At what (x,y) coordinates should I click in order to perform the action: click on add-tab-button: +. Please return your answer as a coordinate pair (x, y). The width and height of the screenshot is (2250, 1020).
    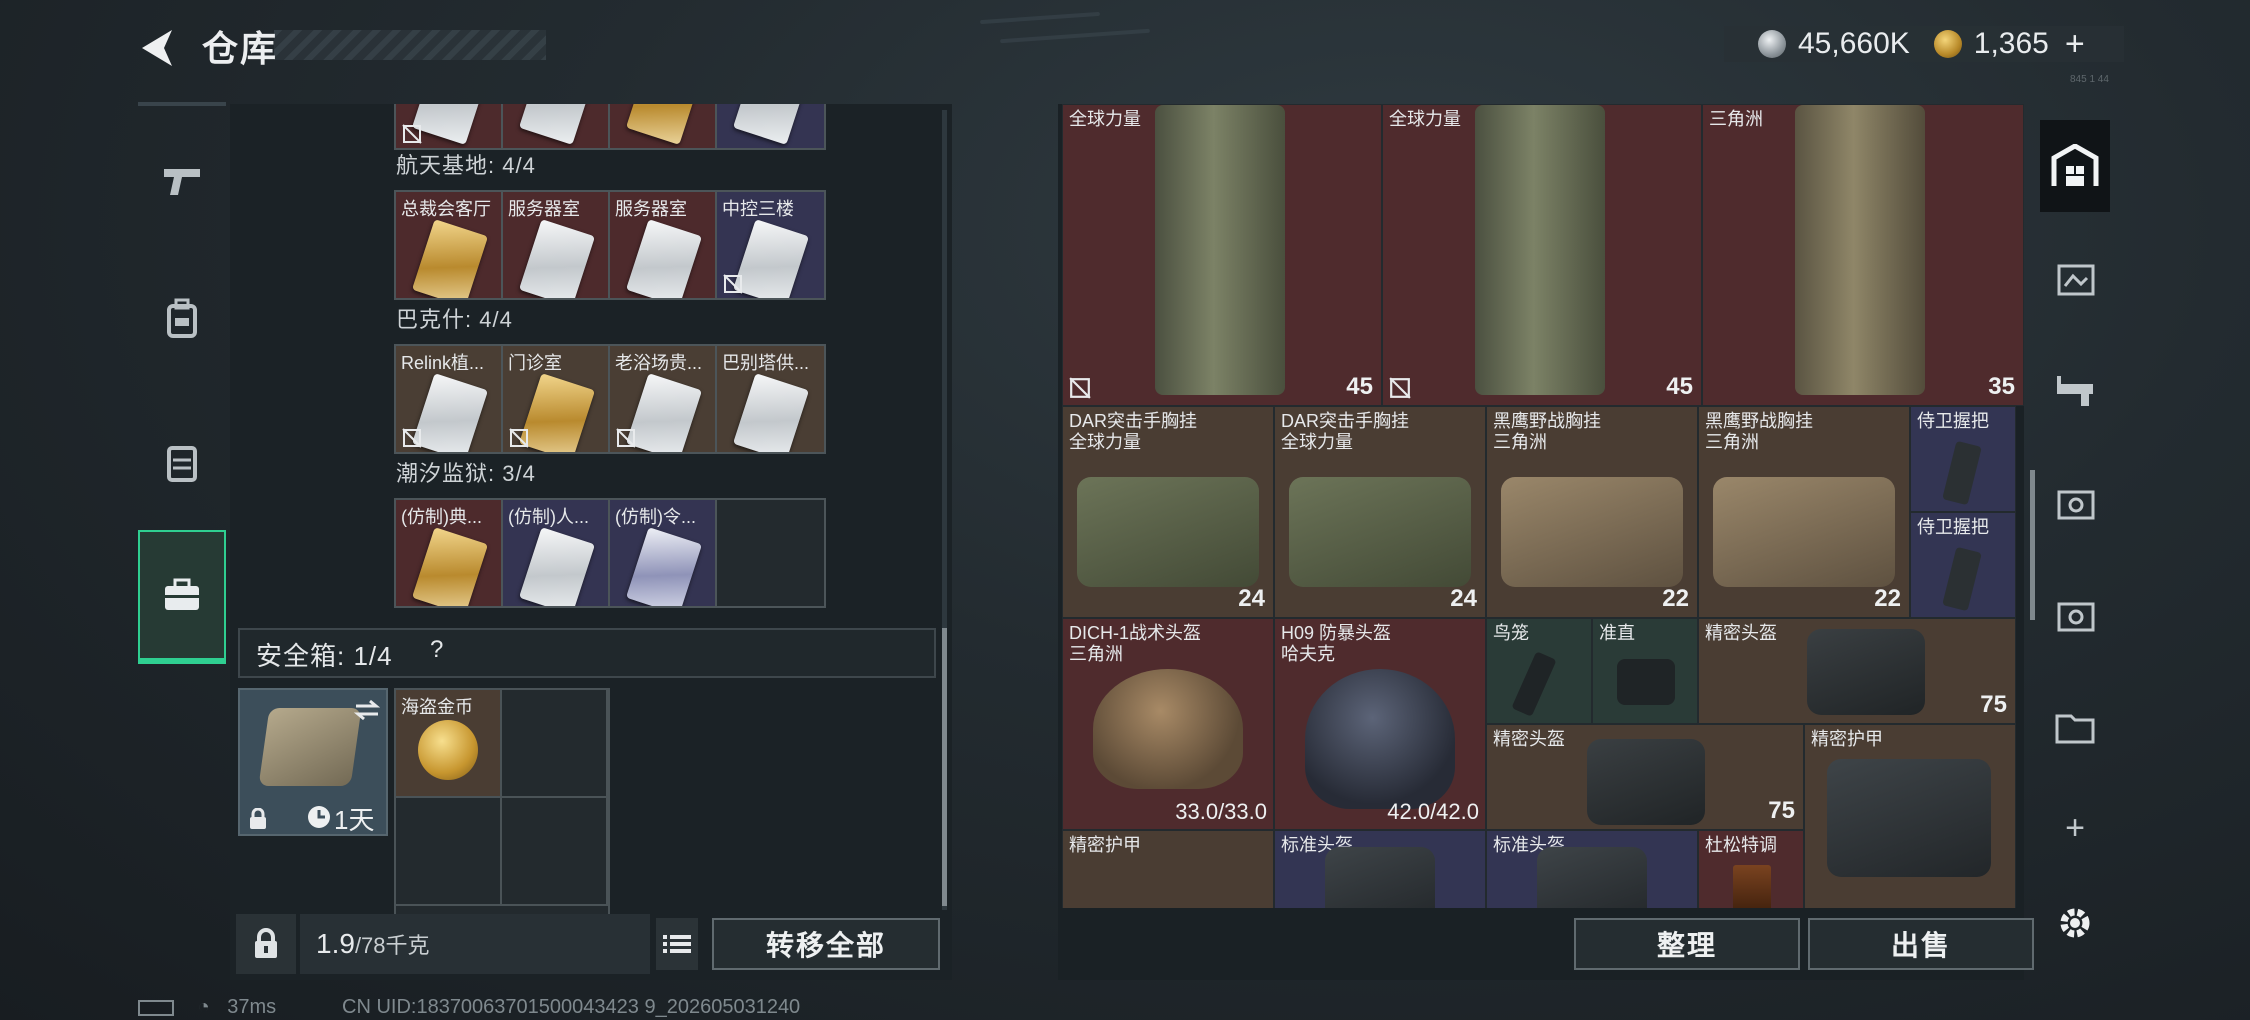
    Looking at the image, I should click on (2075, 828).